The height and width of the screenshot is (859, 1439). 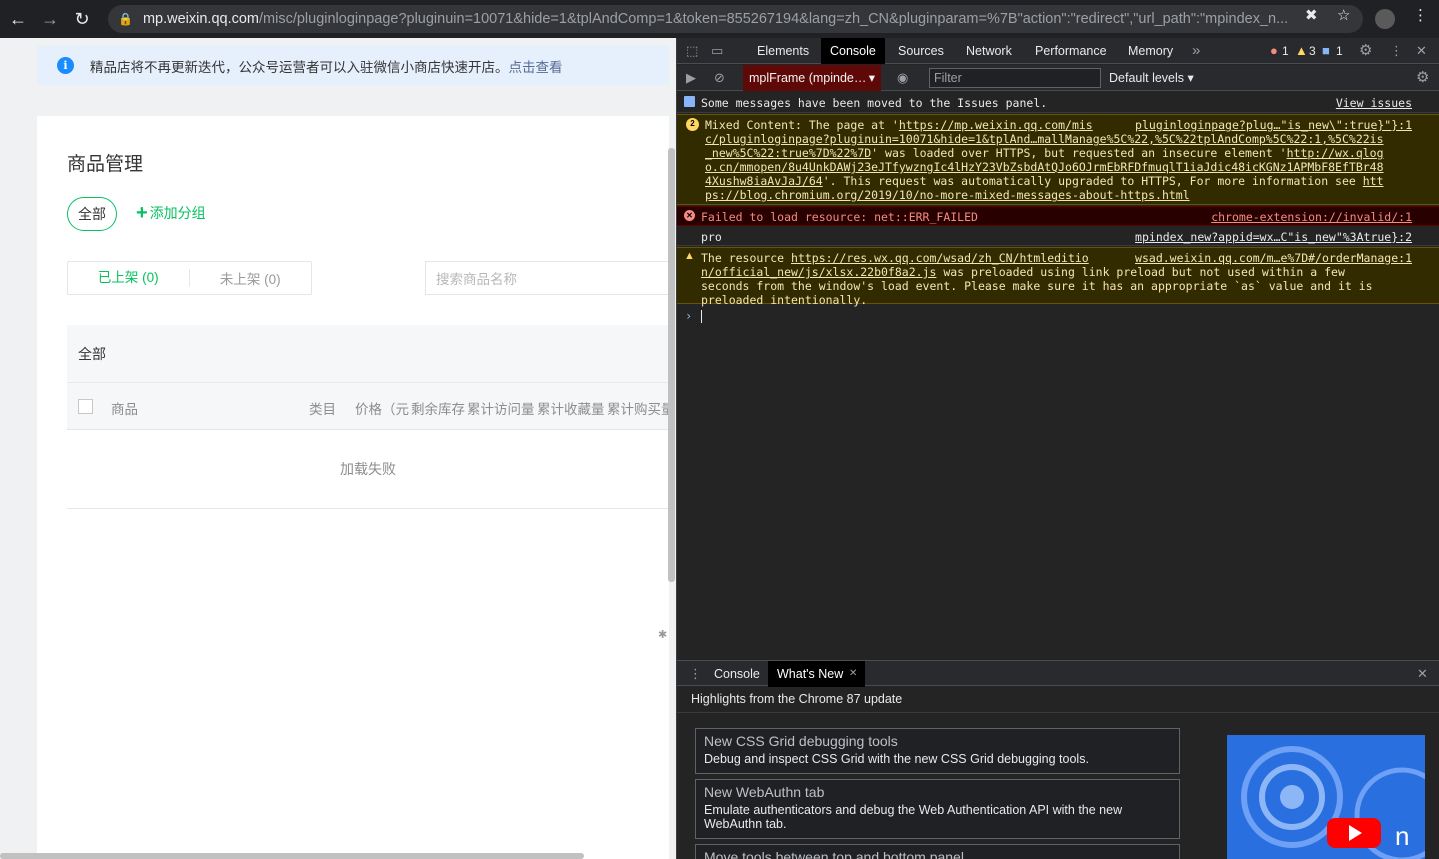 What do you see at coordinates (921, 51) in the screenshot?
I see `tab-sources: Sources` at bounding box center [921, 51].